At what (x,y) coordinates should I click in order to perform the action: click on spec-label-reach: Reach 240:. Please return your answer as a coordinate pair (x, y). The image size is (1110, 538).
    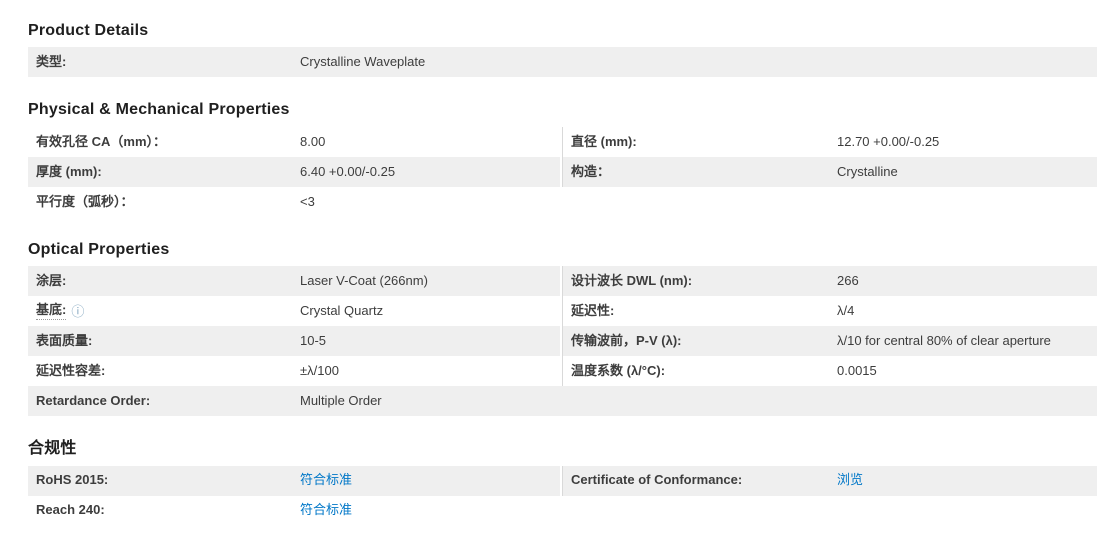
    Looking at the image, I should click on (70, 510).